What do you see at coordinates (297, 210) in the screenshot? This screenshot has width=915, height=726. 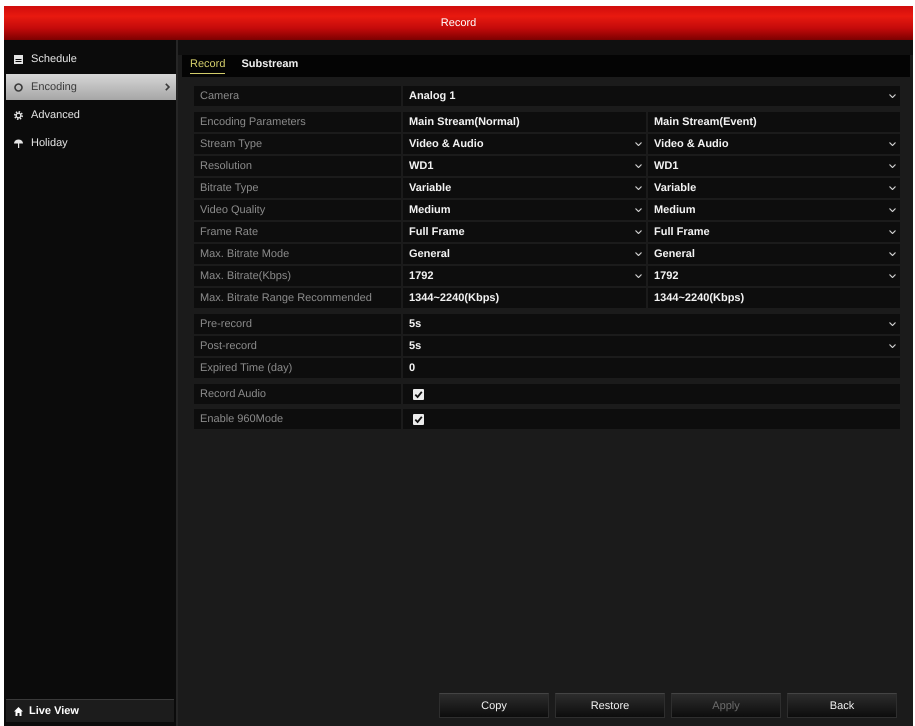 I see `field-label: Video Quality` at bounding box center [297, 210].